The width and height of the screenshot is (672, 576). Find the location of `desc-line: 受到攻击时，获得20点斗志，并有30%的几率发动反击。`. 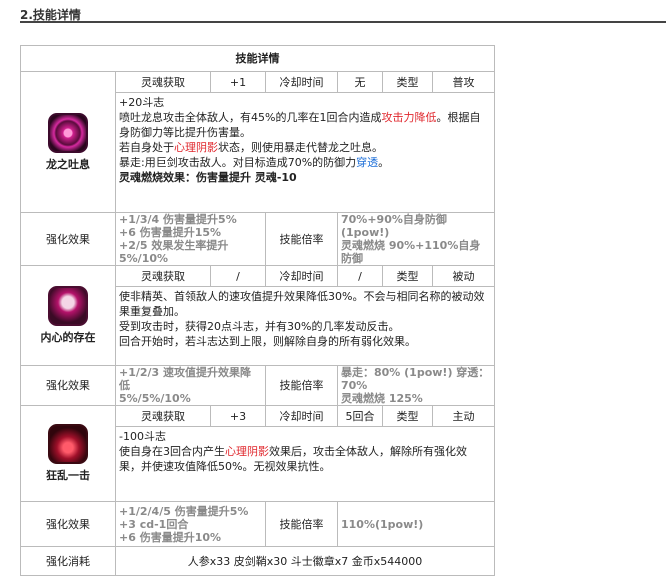

desc-line: 受到攻击时，获得20点斗志，并有30%的几率发动反击。 is located at coordinates (259, 326).